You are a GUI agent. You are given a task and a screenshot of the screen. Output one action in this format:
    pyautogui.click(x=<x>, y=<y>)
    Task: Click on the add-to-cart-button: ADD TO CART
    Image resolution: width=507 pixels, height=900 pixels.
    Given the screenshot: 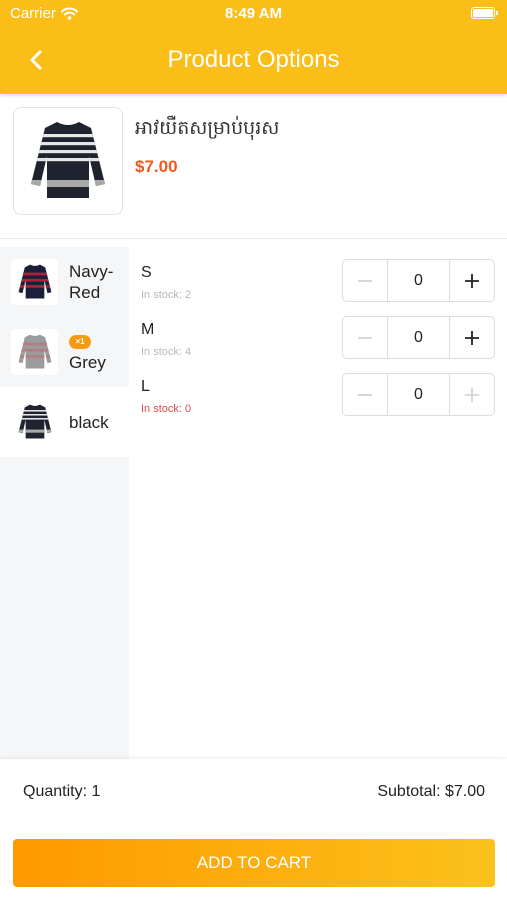 What is the action you would take?
    pyautogui.click(x=254, y=863)
    